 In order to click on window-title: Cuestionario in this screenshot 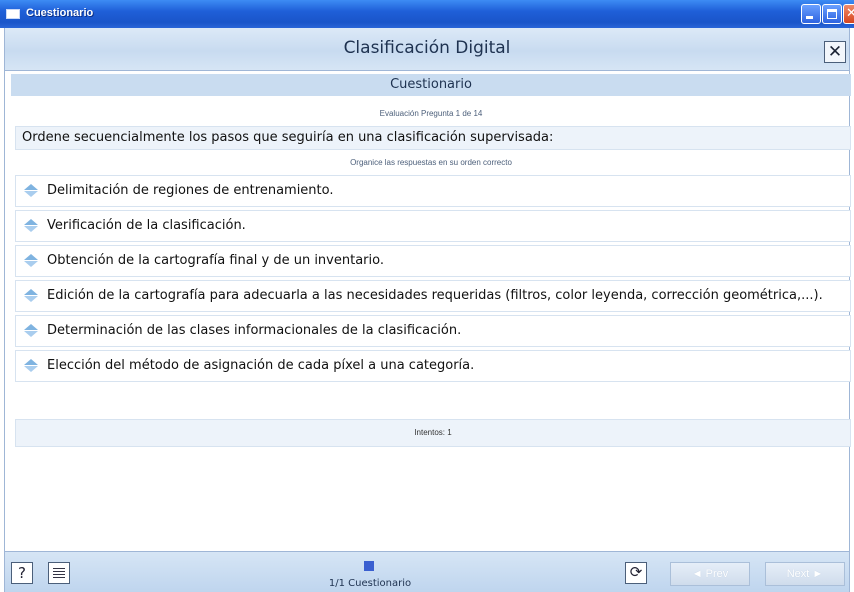, I will do `click(60, 13)`.